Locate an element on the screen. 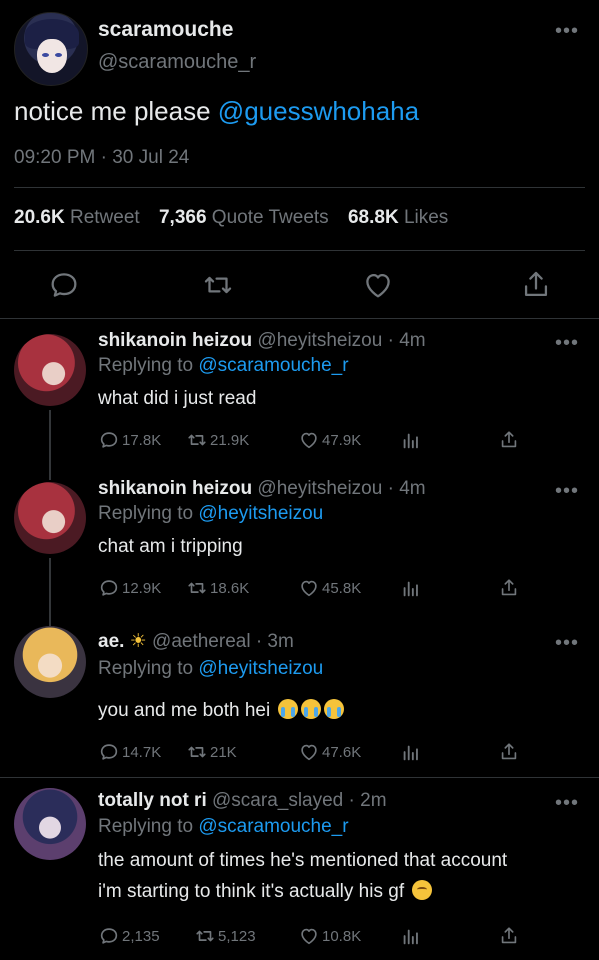 The width and height of the screenshot is (599, 960). reply-author-name: ae. is located at coordinates (111, 641).